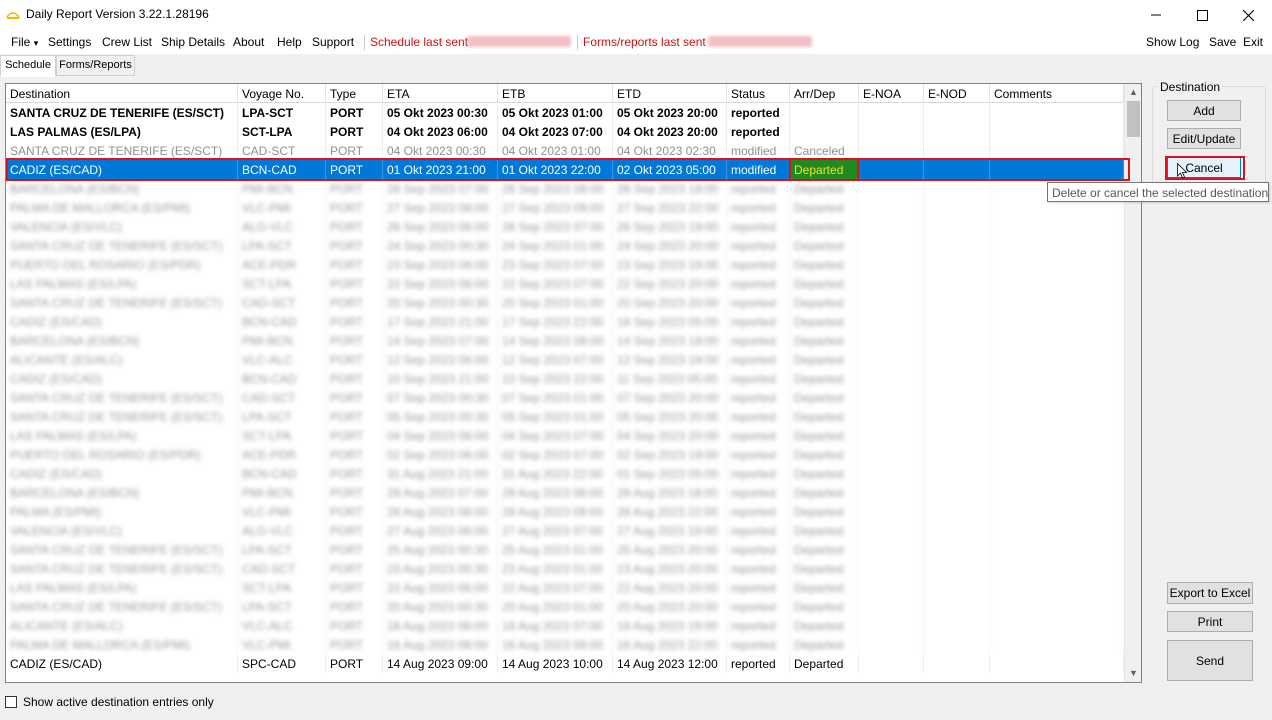 This screenshot has width=1272, height=720. What do you see at coordinates (282, 606) in the screenshot?
I see `cell-voyage-no: LPA-SCT` at bounding box center [282, 606].